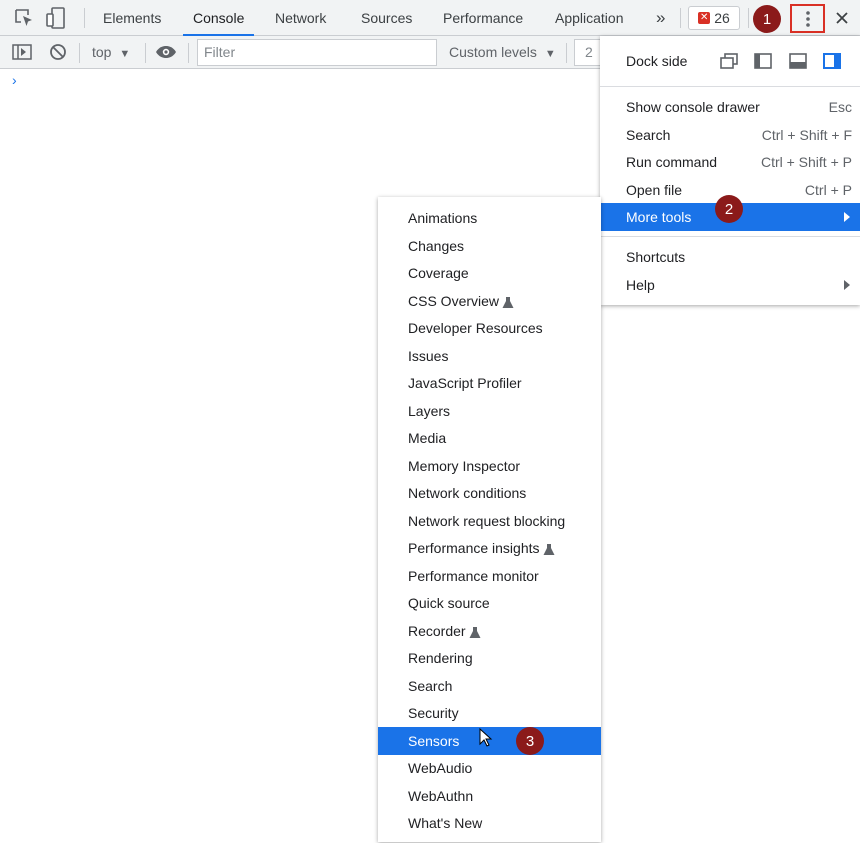  Describe the element at coordinates (22, 52) in the screenshot. I see `show-sidebar-icon` at that location.